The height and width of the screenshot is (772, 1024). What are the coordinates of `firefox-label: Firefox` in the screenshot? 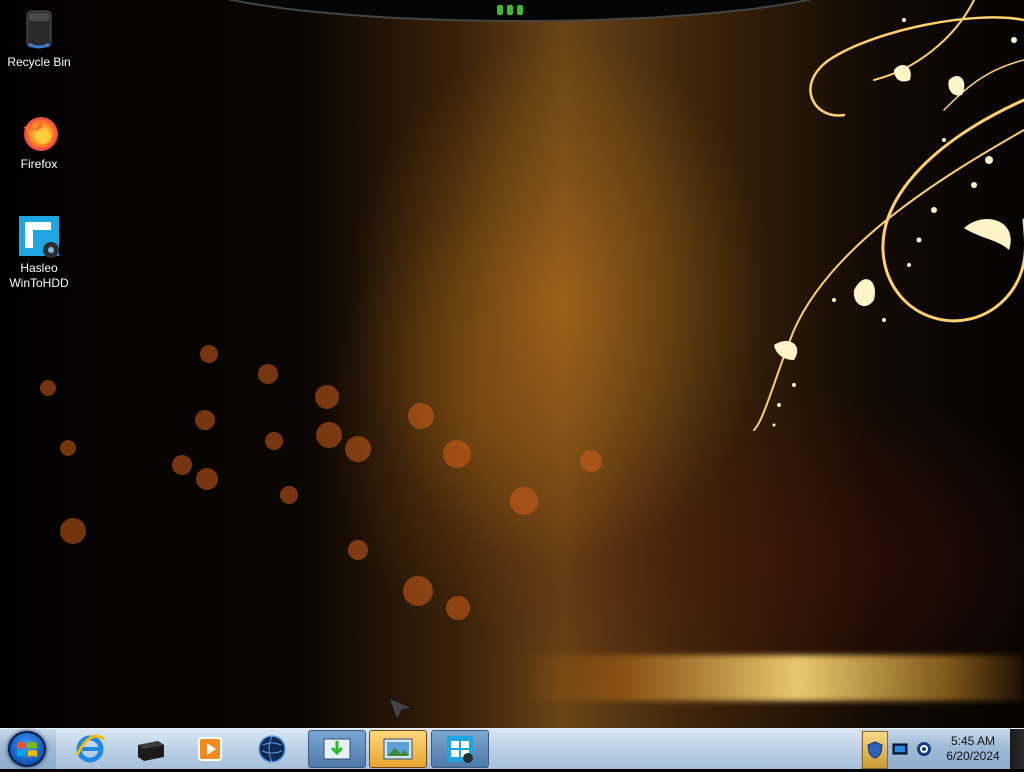 It's located at (39, 164).